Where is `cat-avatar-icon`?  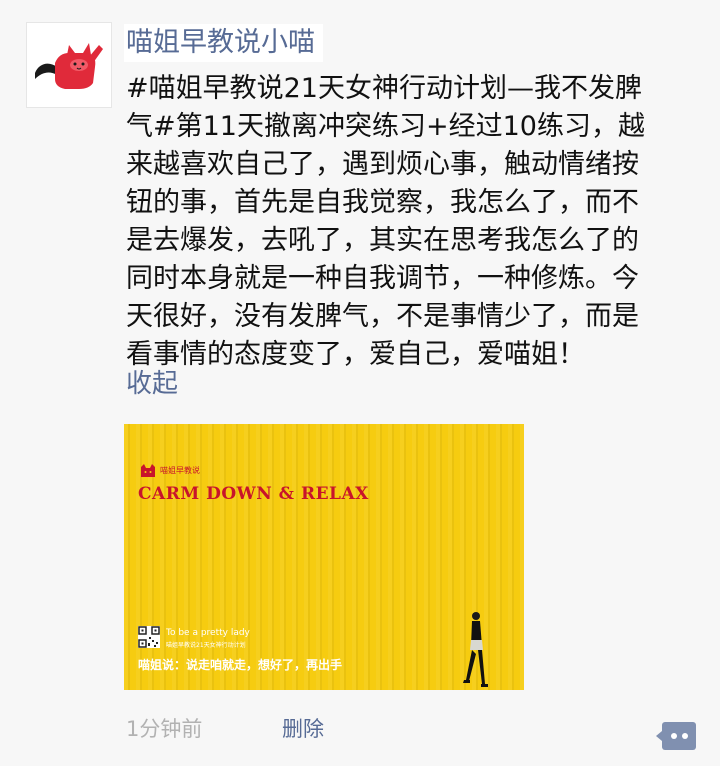 cat-avatar-icon is located at coordinates (69, 66).